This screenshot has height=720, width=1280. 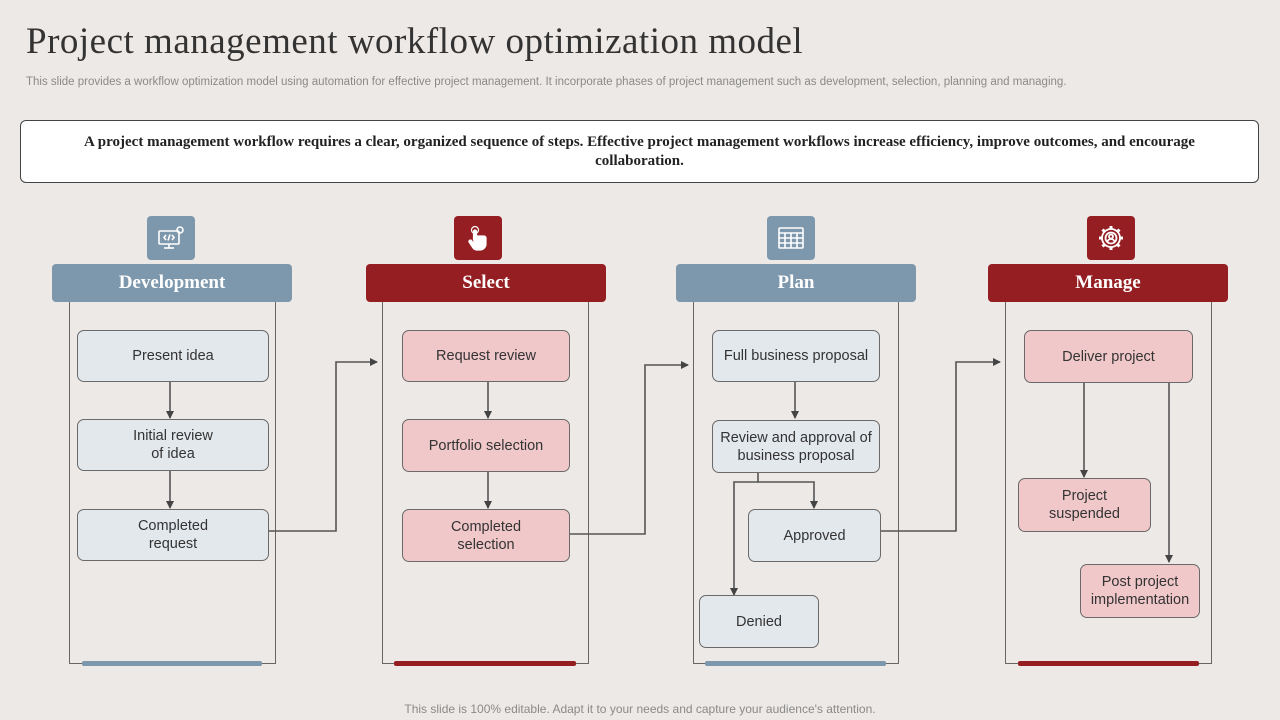 I want to click on step-initial-review: Initial review of idea, so click(x=173, y=445).